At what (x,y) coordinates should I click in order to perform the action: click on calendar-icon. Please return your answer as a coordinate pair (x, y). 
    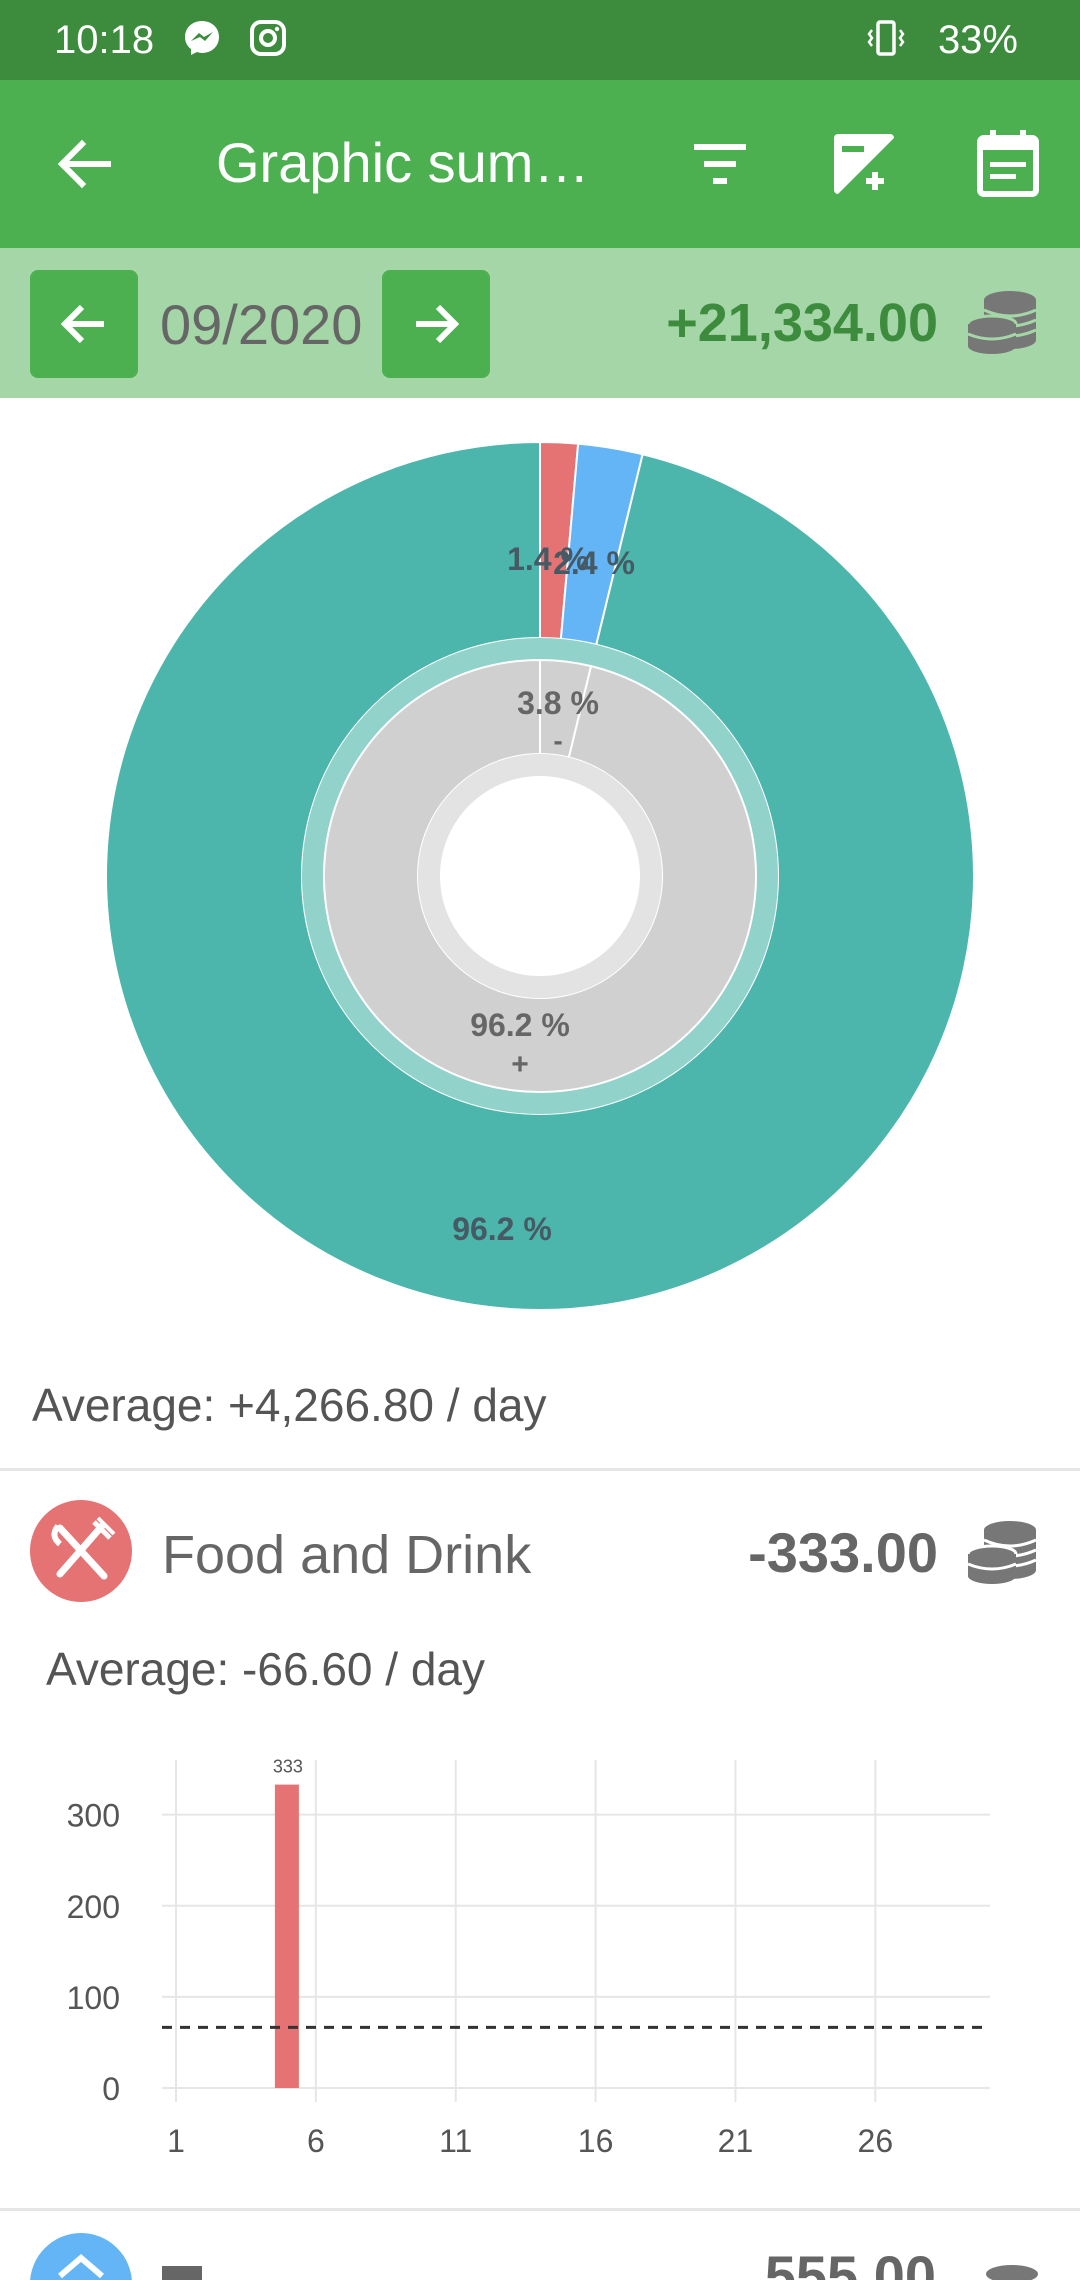
    Looking at the image, I should click on (1008, 164).